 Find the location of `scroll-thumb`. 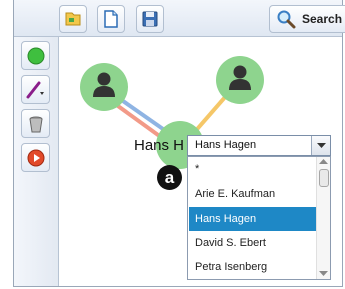

scroll-thumb is located at coordinates (324, 178).